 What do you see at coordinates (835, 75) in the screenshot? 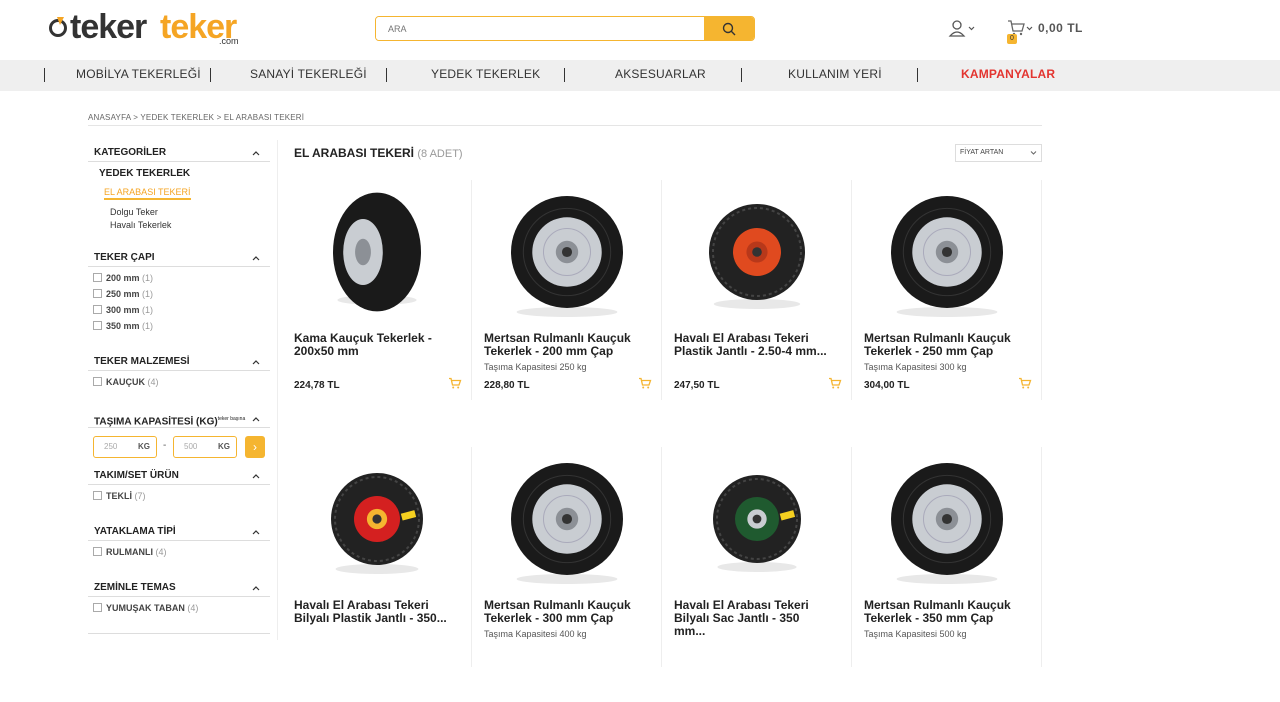
I see `nav-item-kullanim: KULLANIM YERİ` at bounding box center [835, 75].